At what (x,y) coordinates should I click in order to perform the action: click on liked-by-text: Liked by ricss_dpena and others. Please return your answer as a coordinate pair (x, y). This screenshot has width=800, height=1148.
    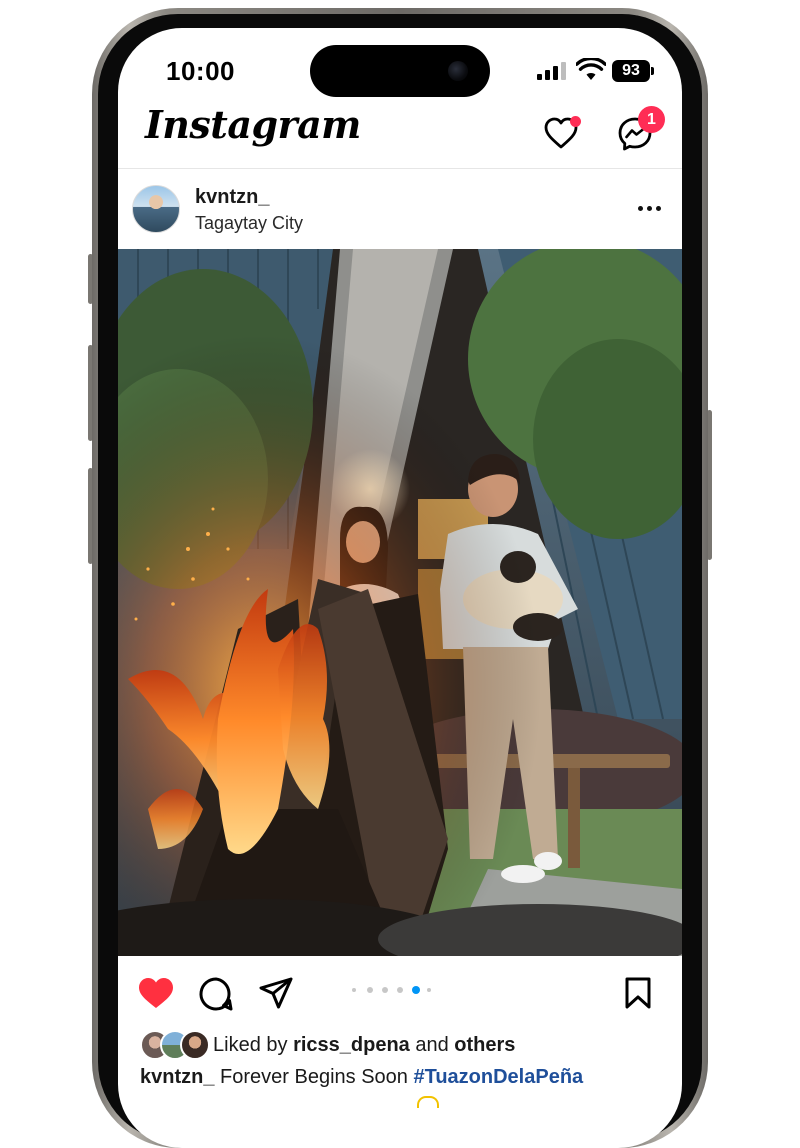
    Looking at the image, I should click on (364, 1045).